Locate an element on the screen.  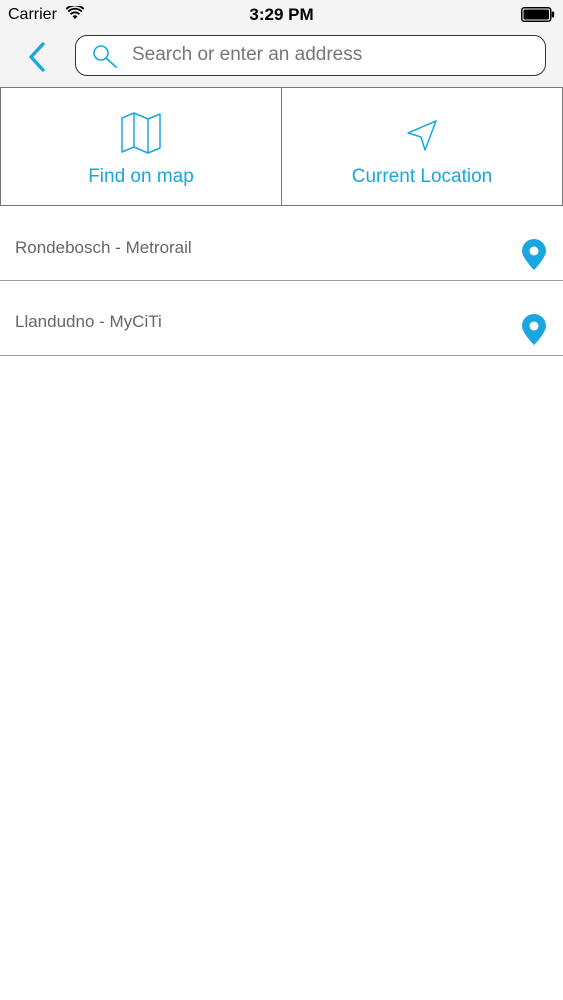
location-arrow-icon is located at coordinates (422, 135).